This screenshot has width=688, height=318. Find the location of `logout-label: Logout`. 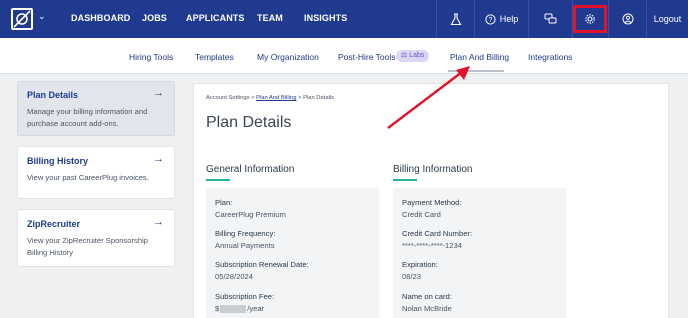

logout-label: Logout is located at coordinates (667, 19).